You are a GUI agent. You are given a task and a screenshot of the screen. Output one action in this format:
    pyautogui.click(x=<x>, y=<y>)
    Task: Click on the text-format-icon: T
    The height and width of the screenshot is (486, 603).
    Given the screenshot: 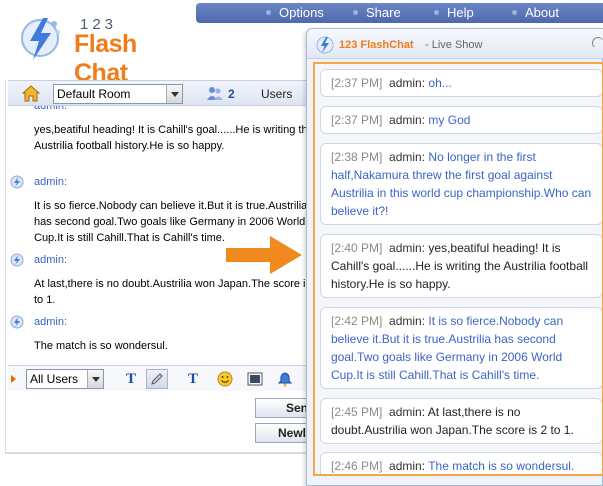 What is the action you would take?
    pyautogui.click(x=130, y=378)
    